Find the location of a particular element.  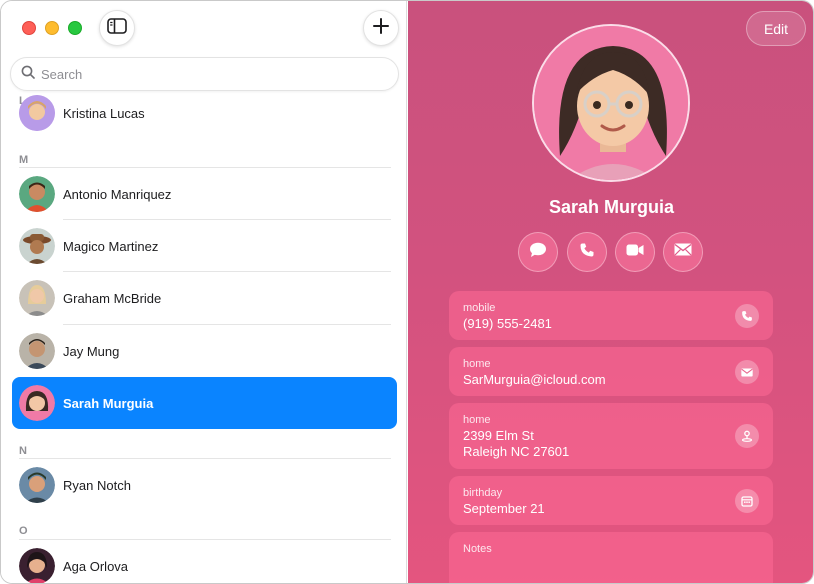

sidebar-toggle-button is located at coordinates (117, 28).